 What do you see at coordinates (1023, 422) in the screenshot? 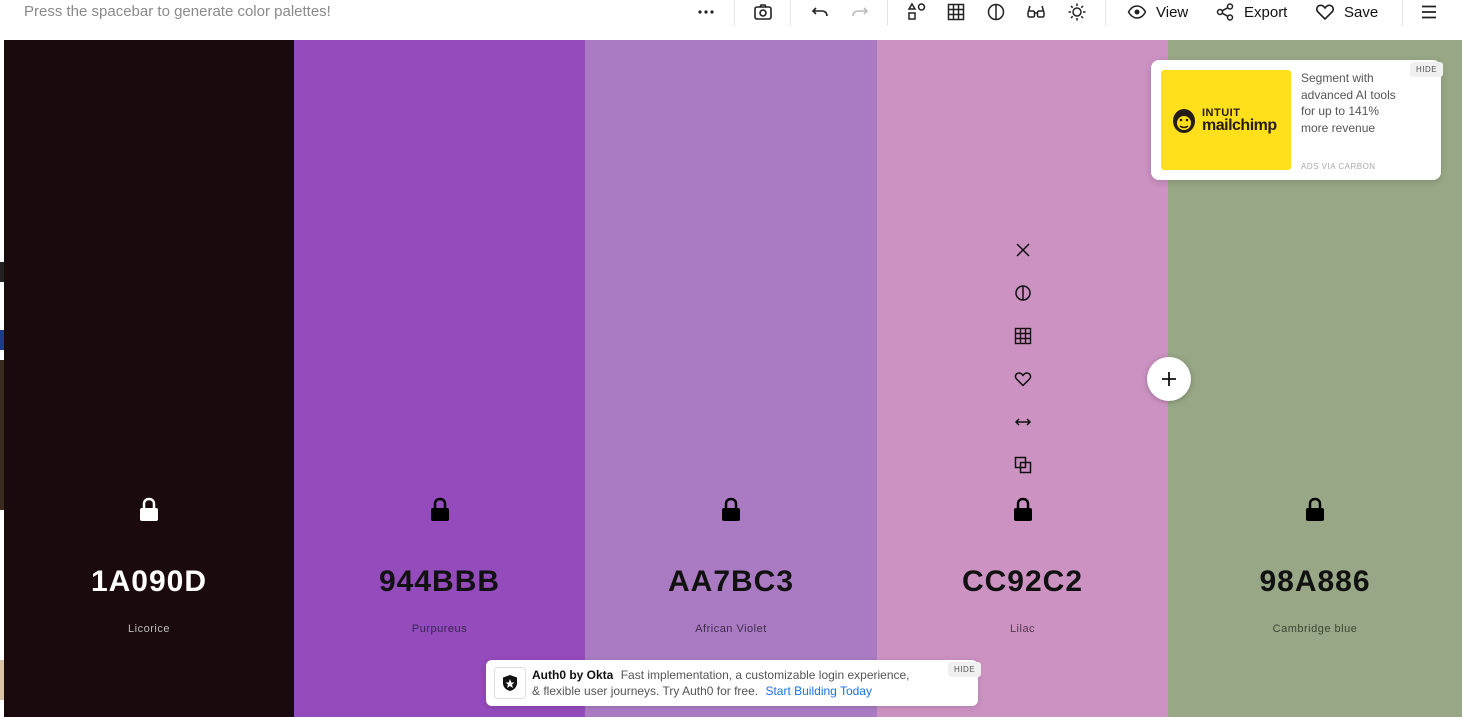
I see `drag-arrows-icon` at bounding box center [1023, 422].